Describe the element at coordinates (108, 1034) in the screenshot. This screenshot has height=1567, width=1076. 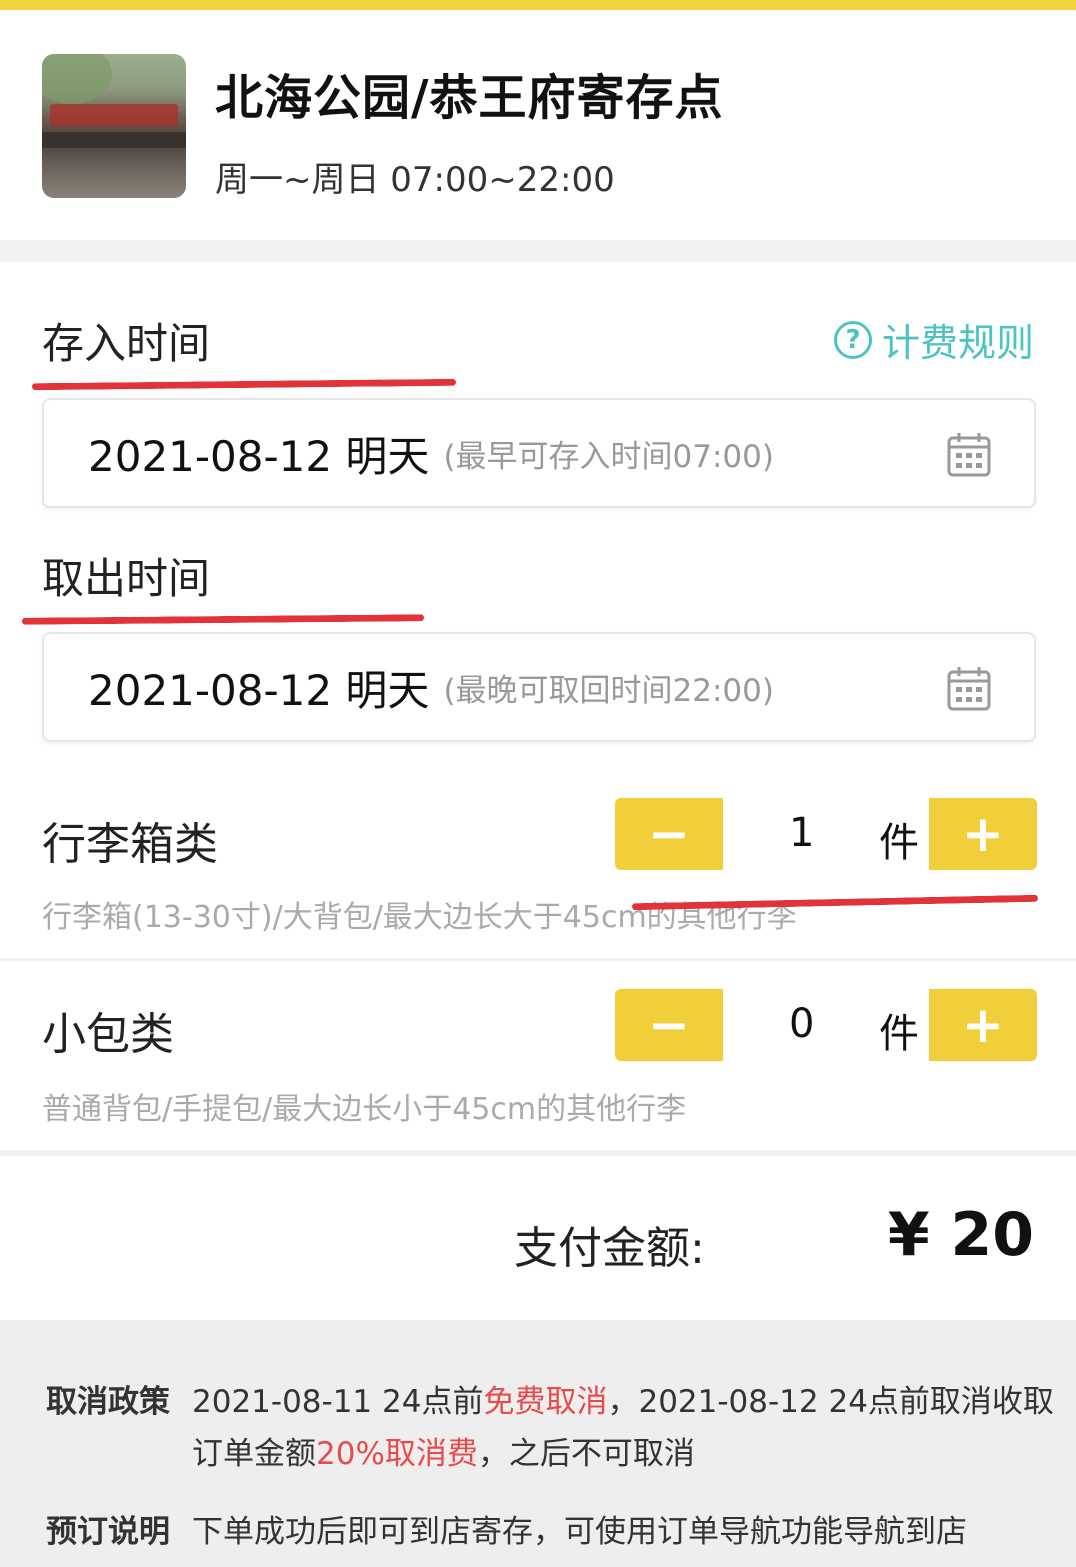
I see `small-bag-category-title: 小包类` at that location.